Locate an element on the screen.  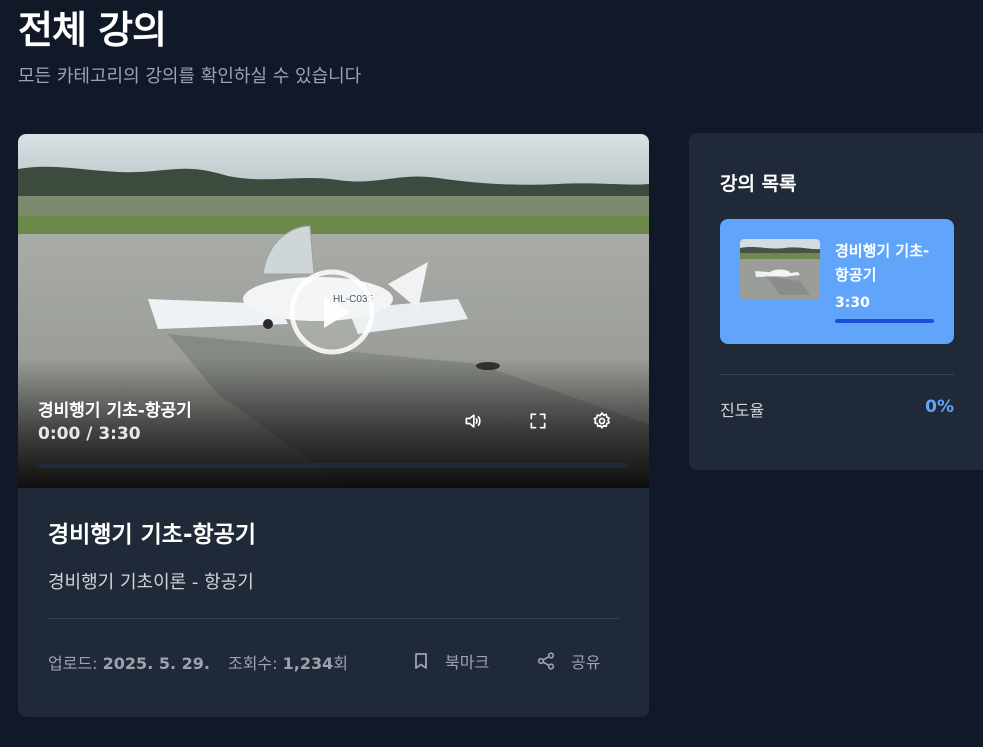
bookmark-button: 북마크 is located at coordinates (451, 661).